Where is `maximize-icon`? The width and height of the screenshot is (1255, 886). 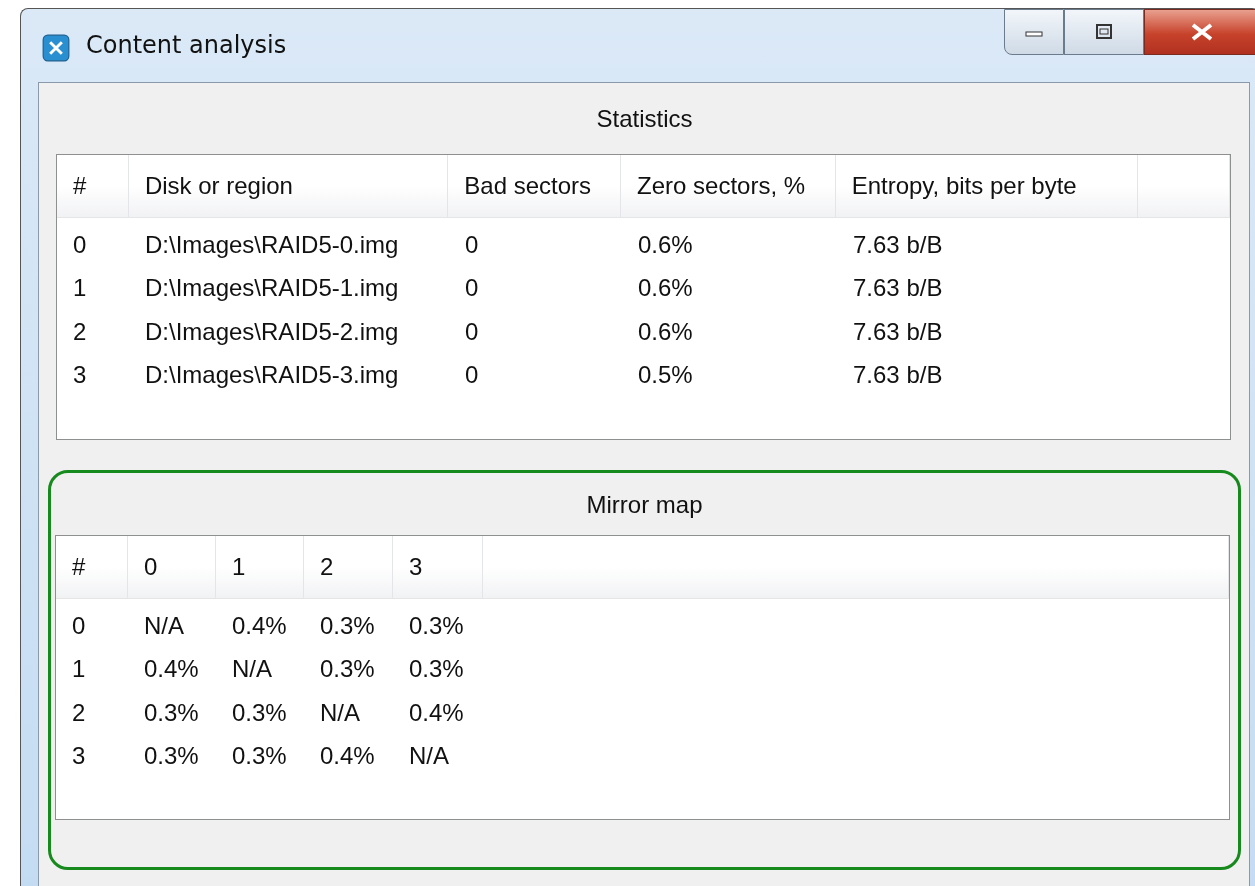
maximize-icon is located at coordinates (1104, 32).